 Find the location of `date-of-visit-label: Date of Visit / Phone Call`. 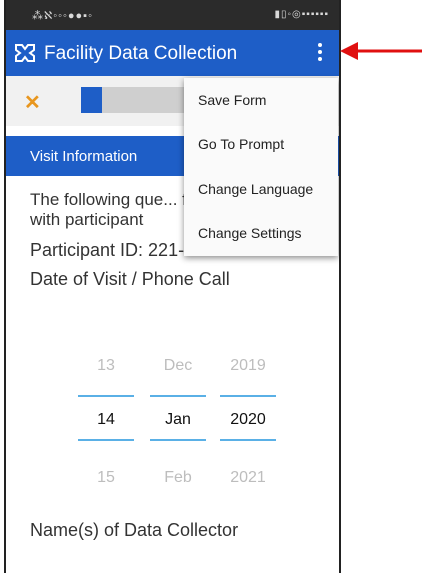

date-of-visit-label: Date of Visit / Phone Call is located at coordinates (130, 279).